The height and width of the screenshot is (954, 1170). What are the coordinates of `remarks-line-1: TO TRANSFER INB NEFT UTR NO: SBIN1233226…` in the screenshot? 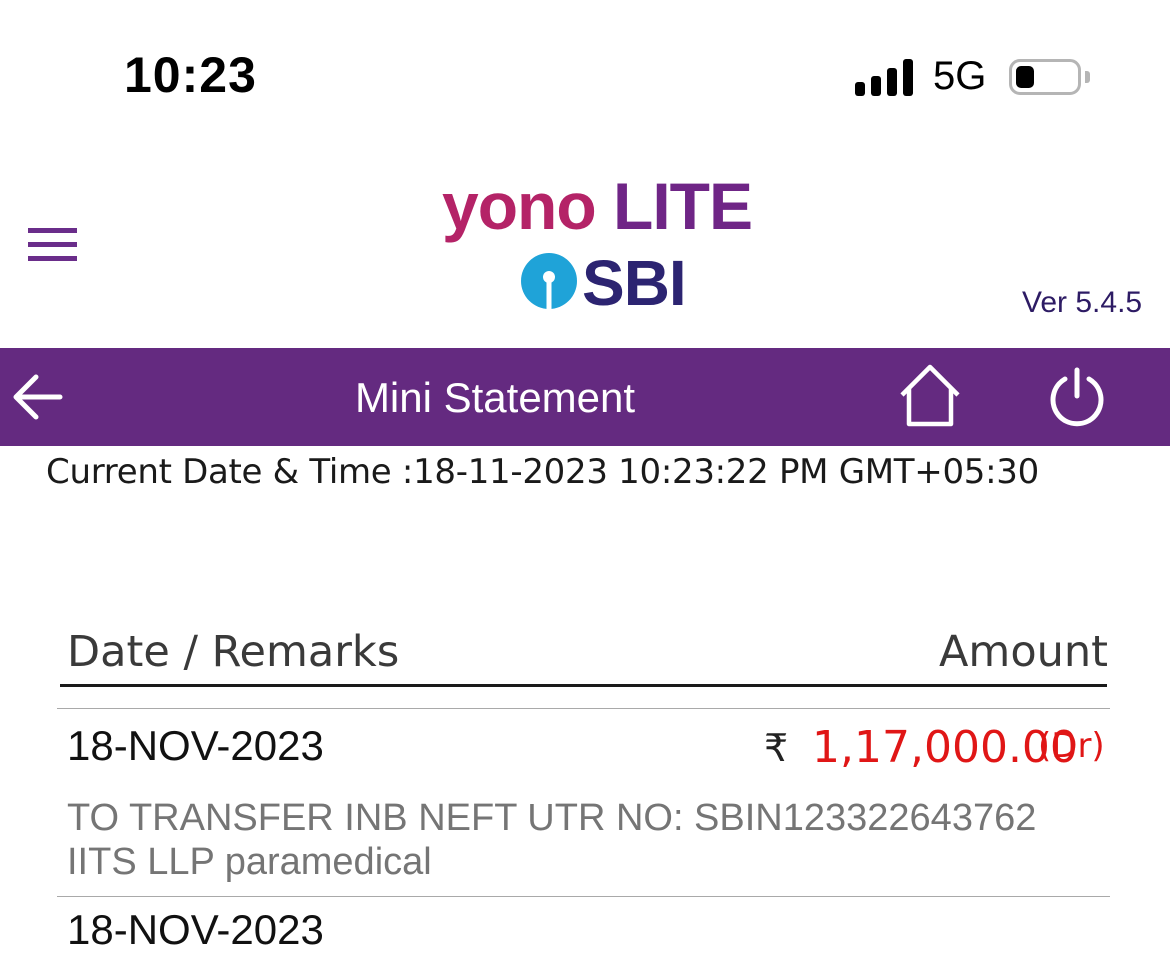 It's located at (552, 818).